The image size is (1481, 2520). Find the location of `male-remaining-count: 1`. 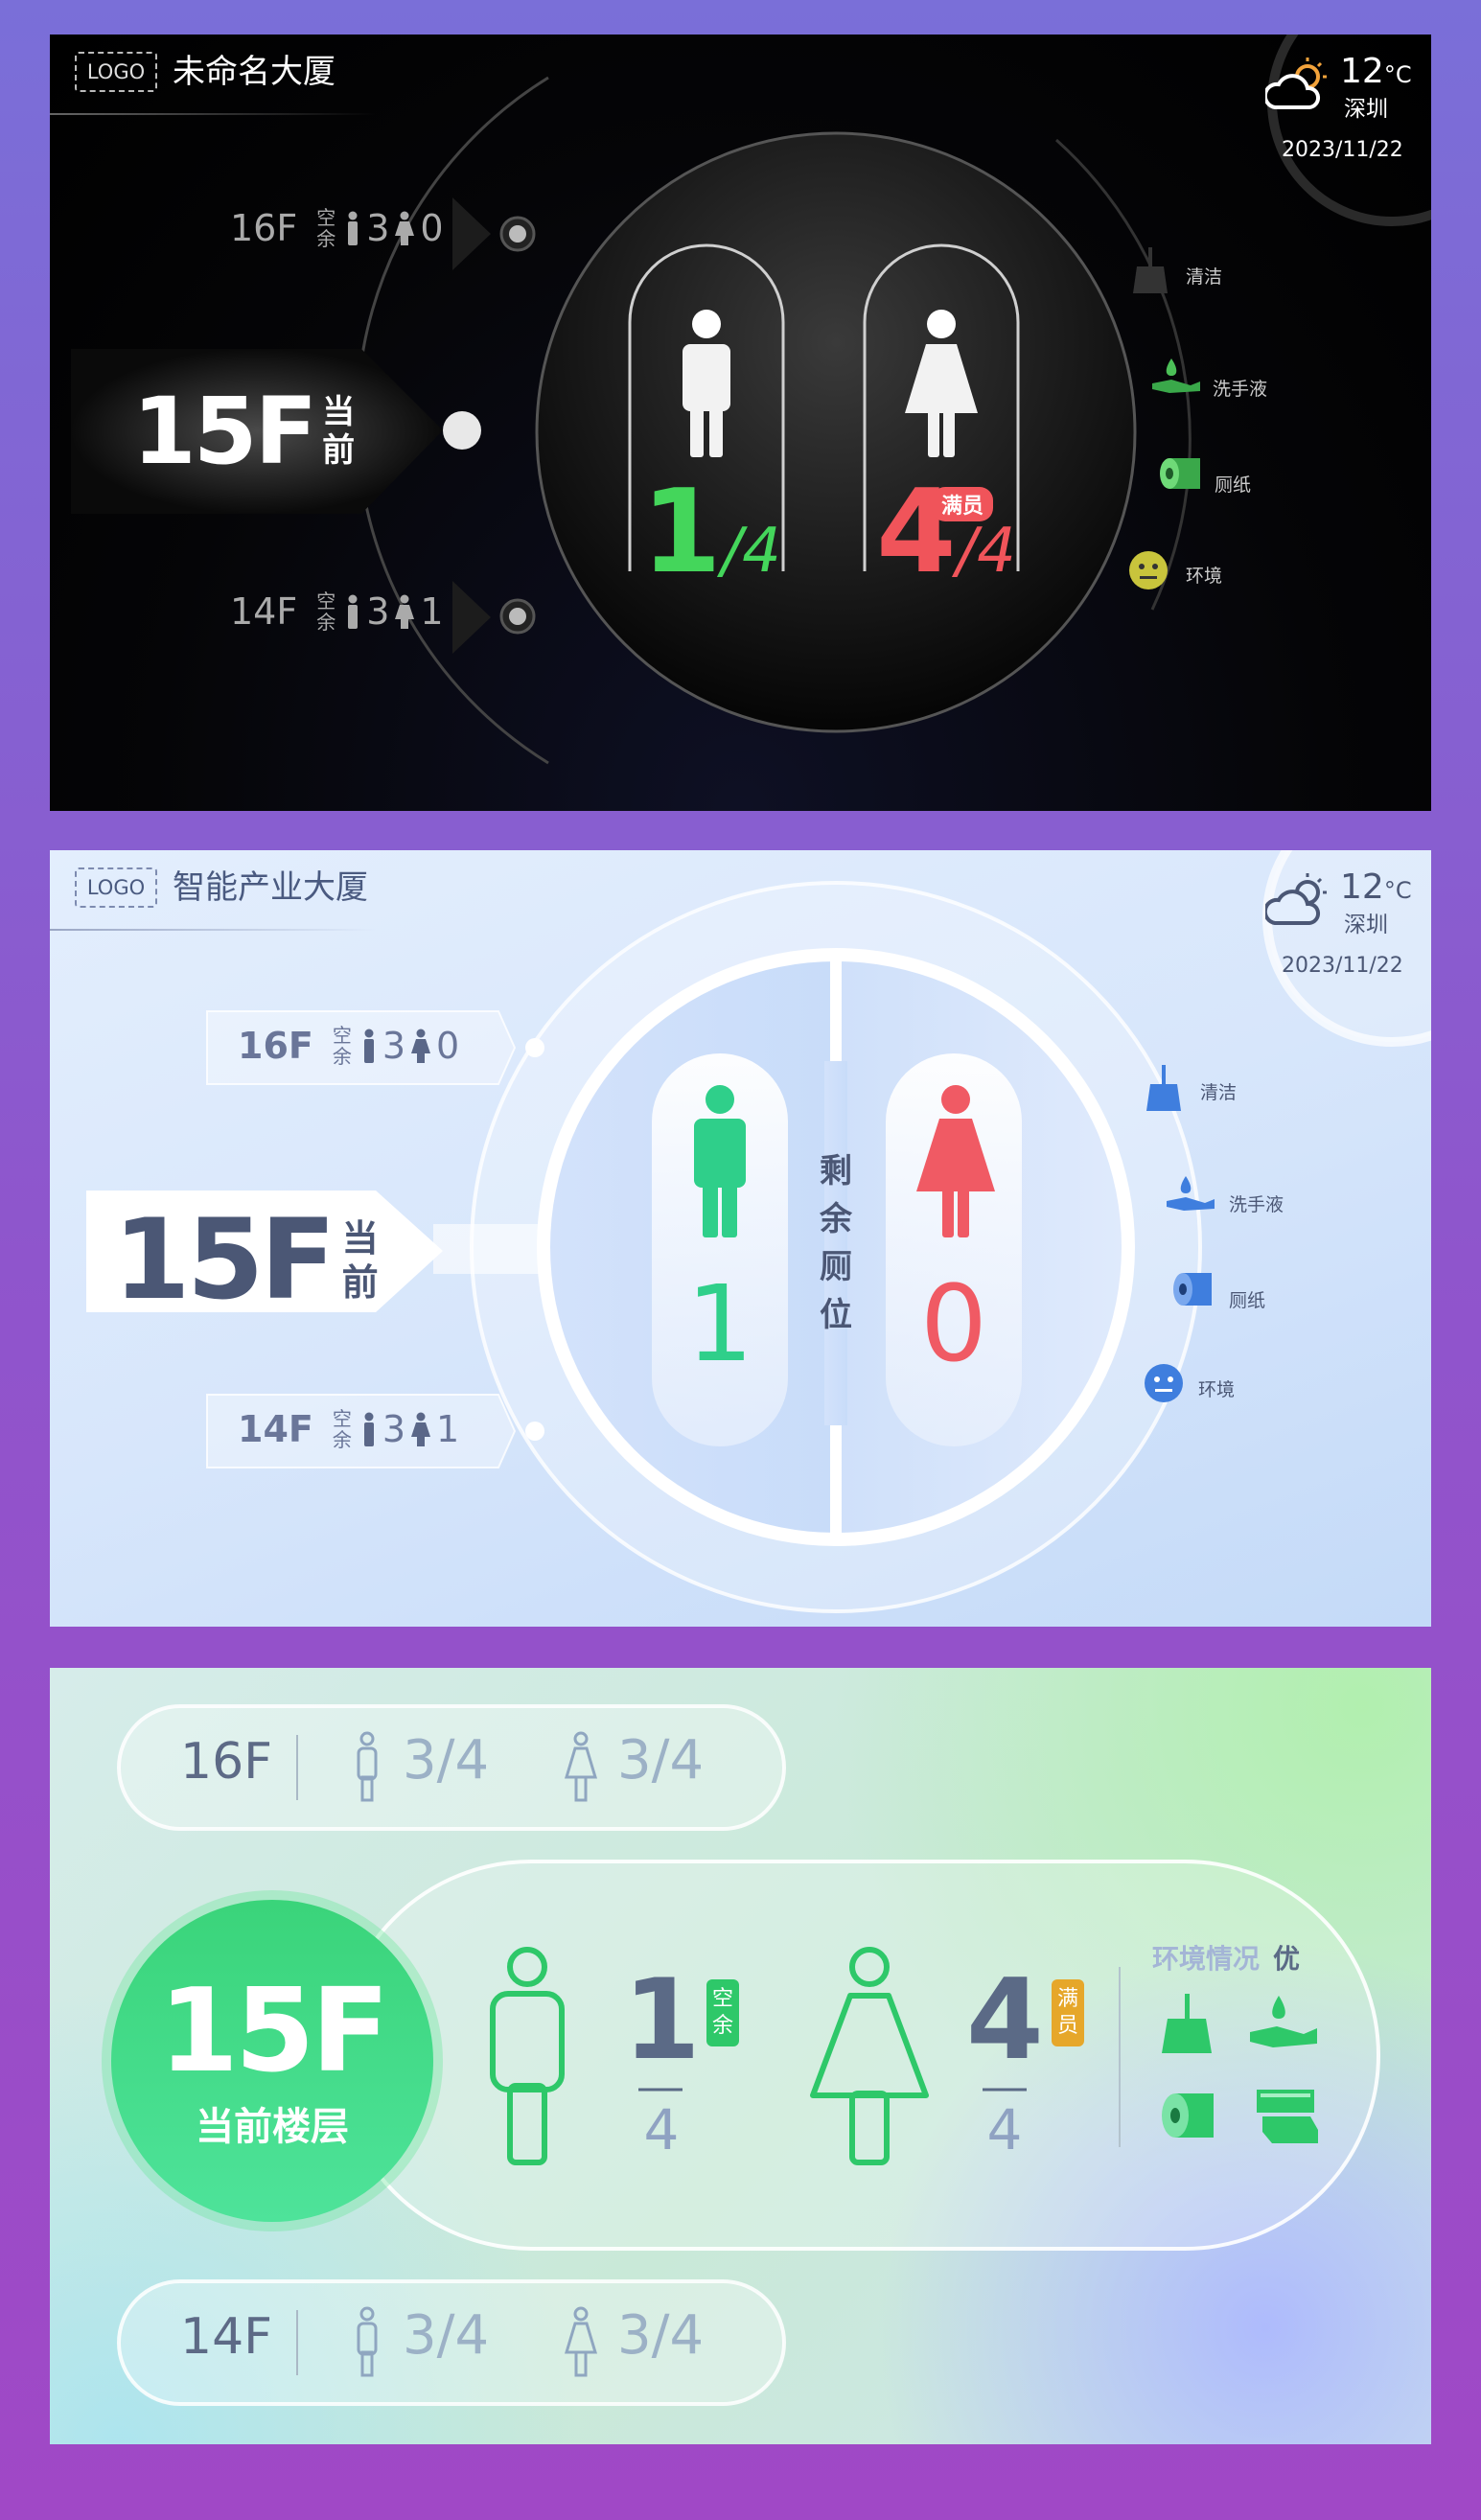

male-remaining-count: 1 is located at coordinates (720, 1323).